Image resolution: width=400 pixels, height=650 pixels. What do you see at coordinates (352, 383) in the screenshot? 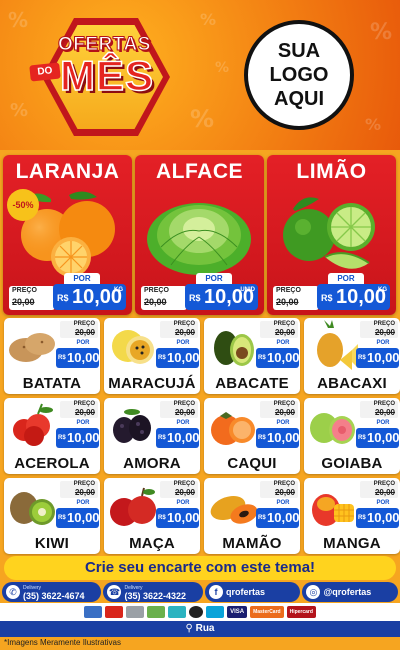
I see `product-name: ABACAXI` at bounding box center [352, 383].